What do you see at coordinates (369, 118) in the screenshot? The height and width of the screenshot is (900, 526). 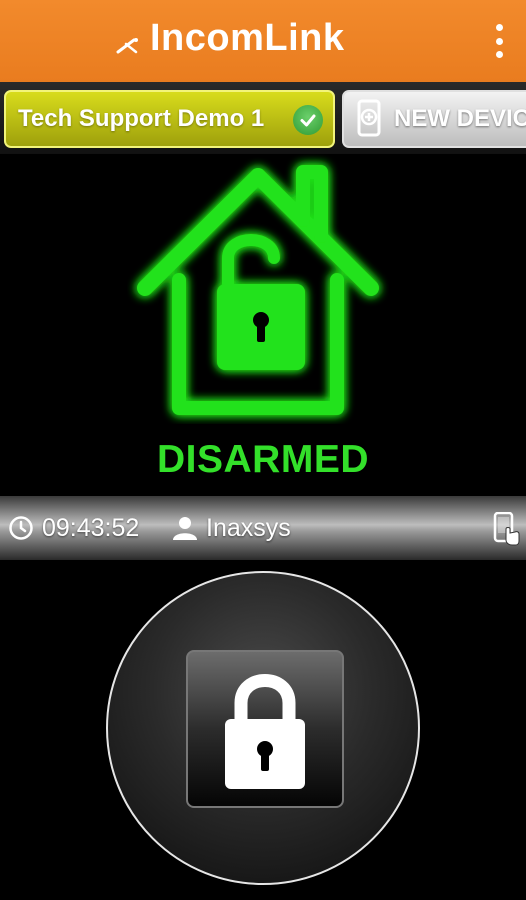 I see `add-device-icon` at bounding box center [369, 118].